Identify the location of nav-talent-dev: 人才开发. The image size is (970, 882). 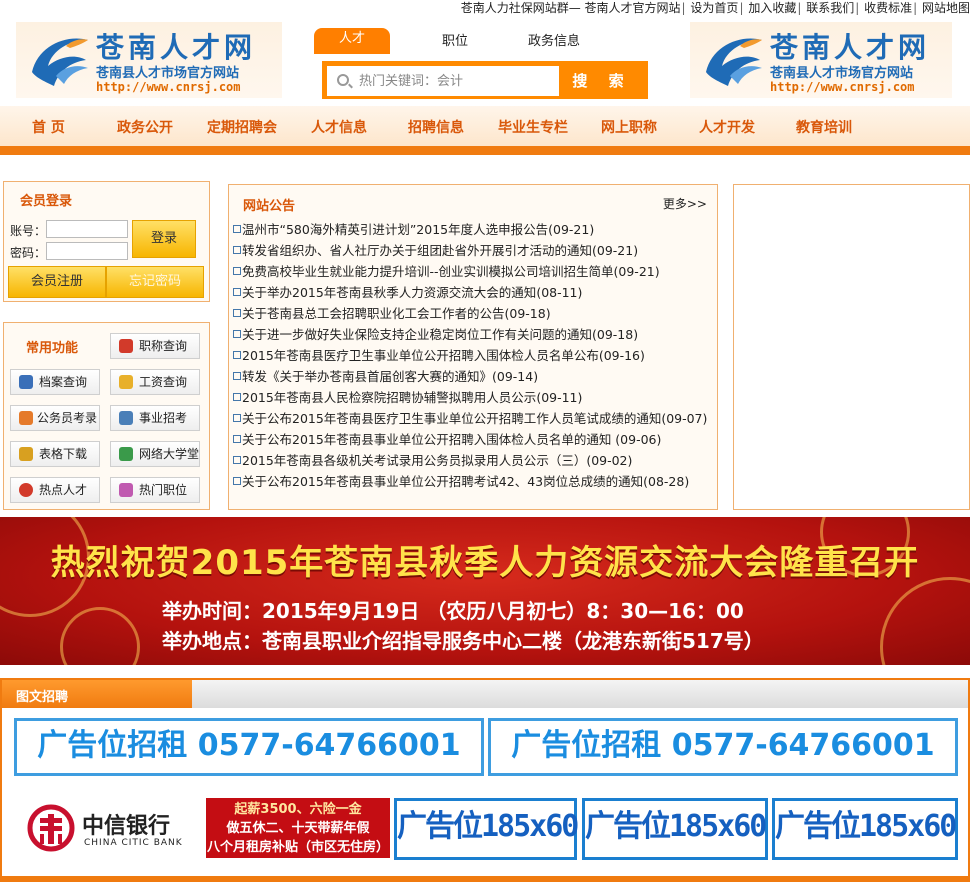
(727, 127).